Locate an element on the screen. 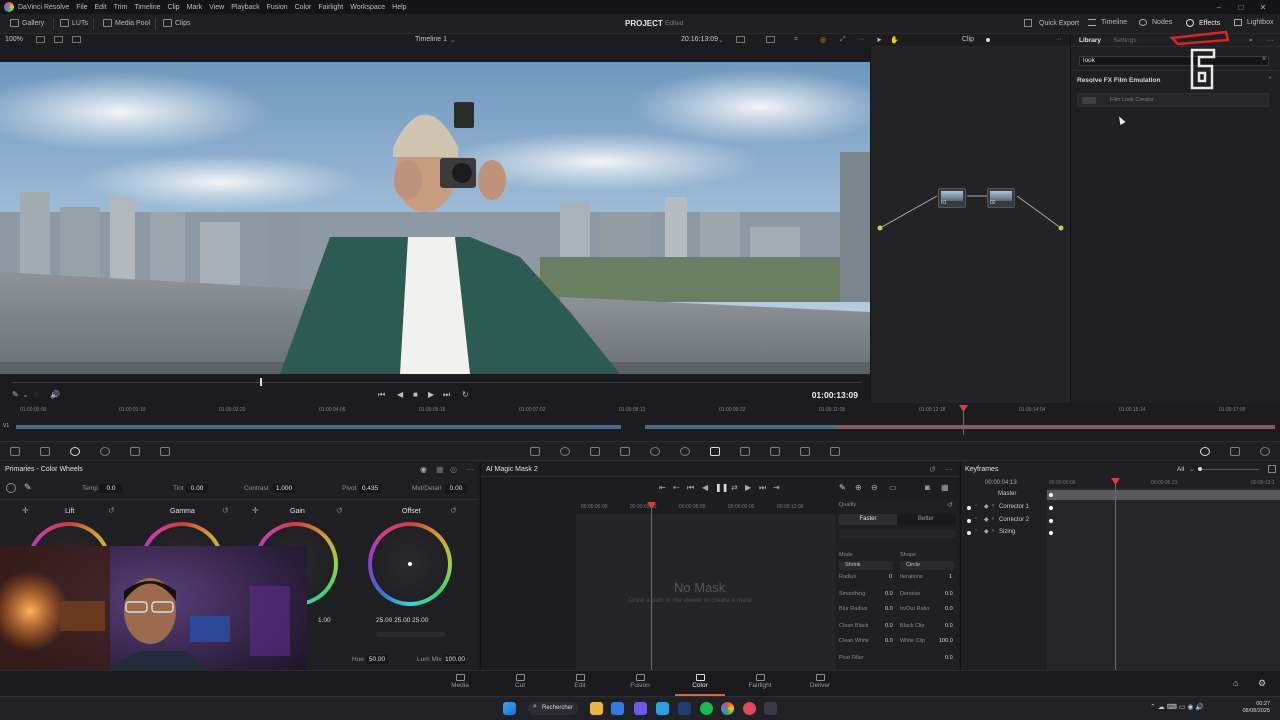 This screenshot has width=1280, height=720. 3d-icon is located at coordinates (835, 451).